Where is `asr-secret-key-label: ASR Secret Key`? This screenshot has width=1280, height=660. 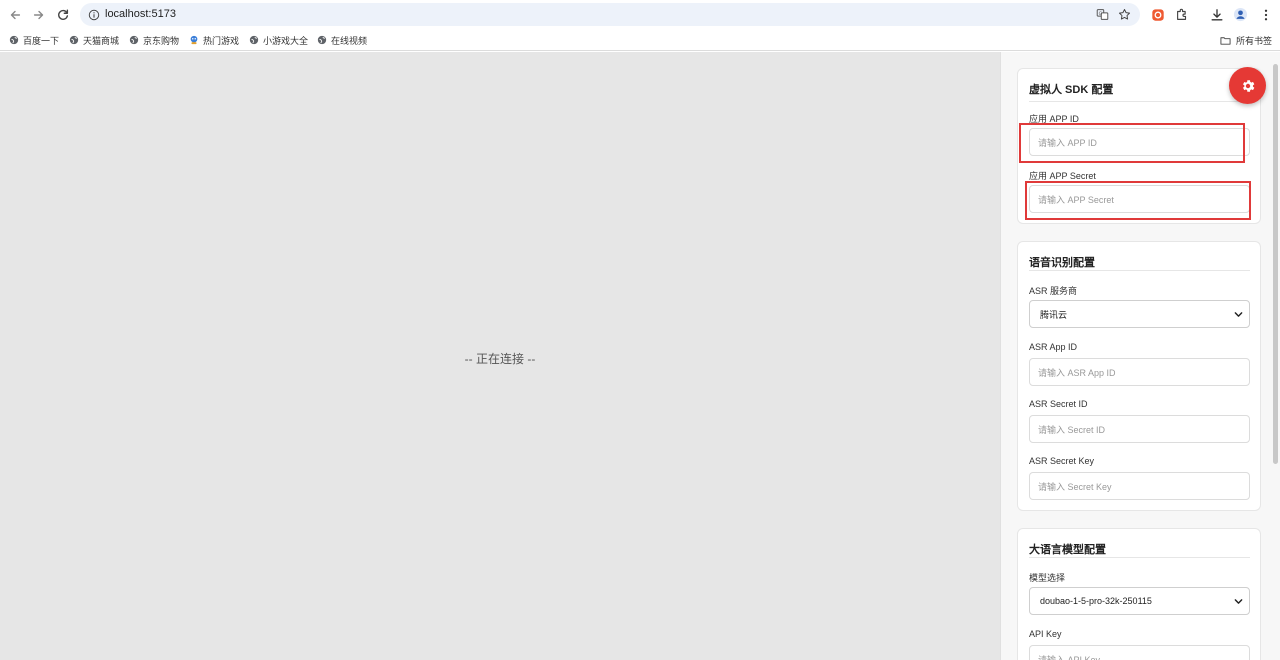
asr-secret-key-label: ASR Secret Key is located at coordinates (1062, 461).